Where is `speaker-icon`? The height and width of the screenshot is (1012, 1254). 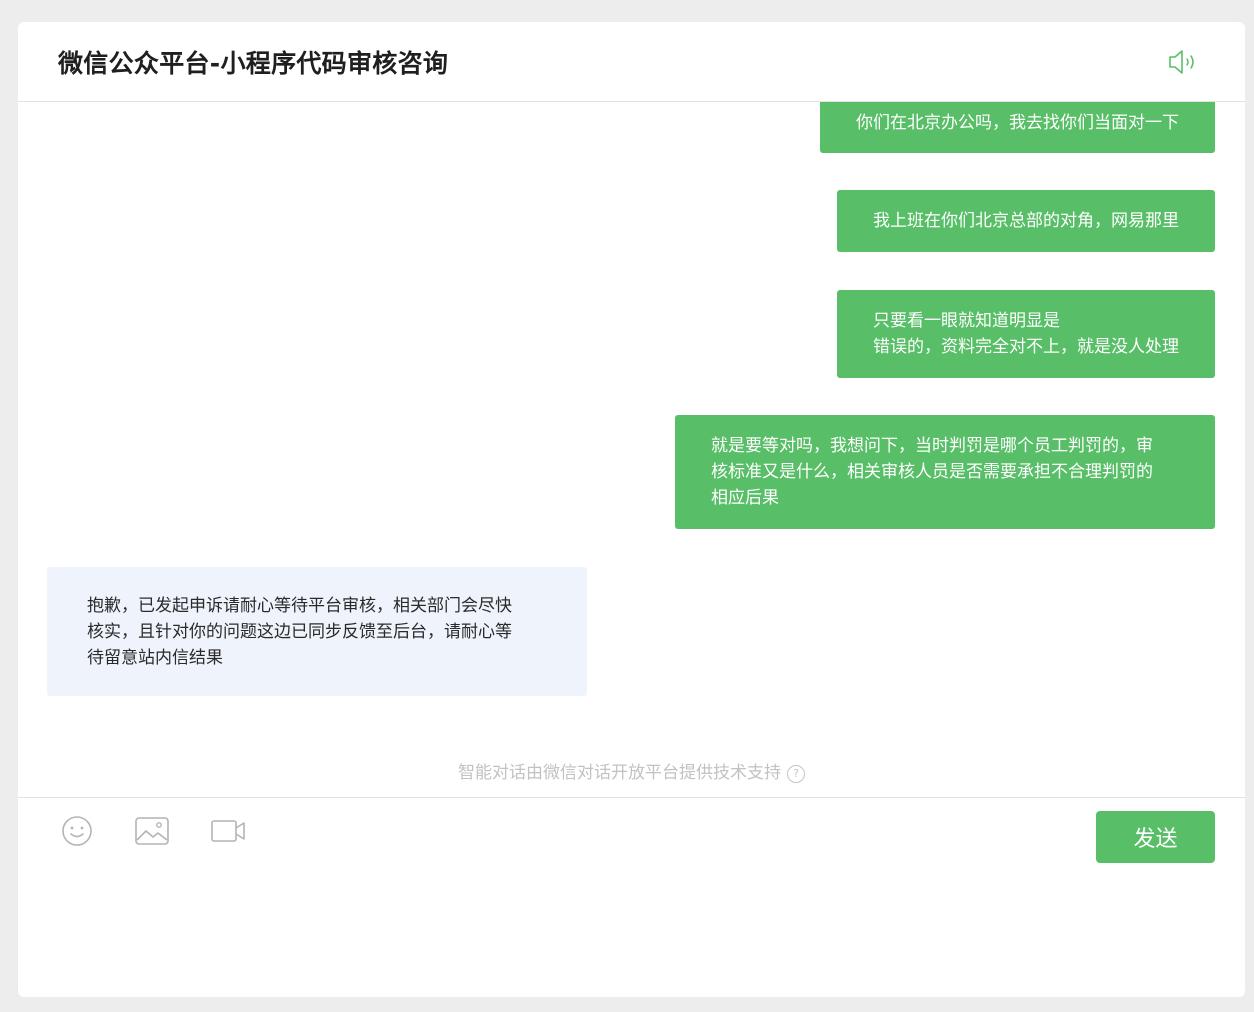 speaker-icon is located at coordinates (1183, 62).